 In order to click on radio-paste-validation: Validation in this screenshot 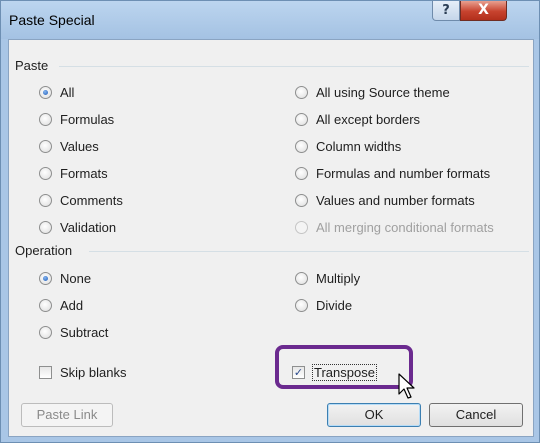, I will do `click(77, 227)`.